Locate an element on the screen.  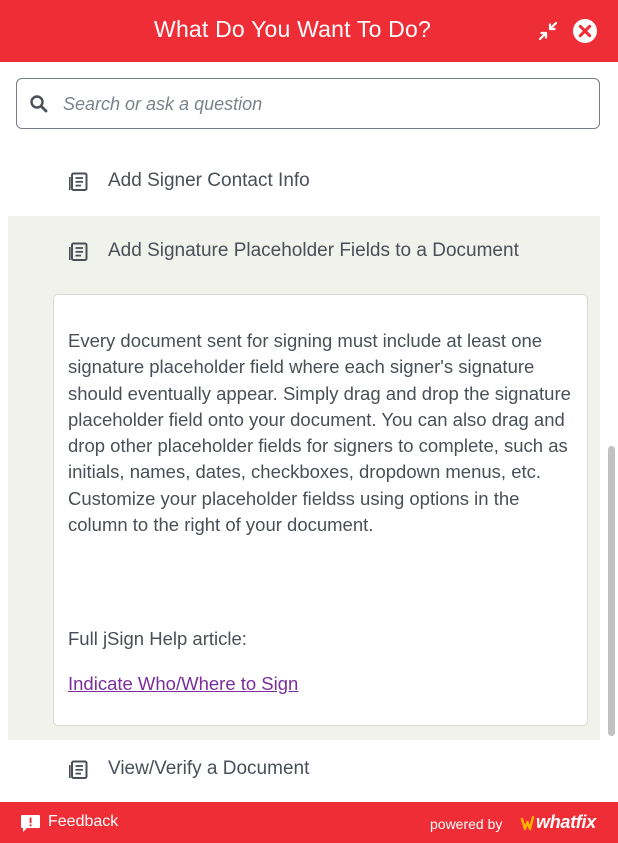
list-item-header: Add Signer Contact Info is located at coordinates (300, 179).